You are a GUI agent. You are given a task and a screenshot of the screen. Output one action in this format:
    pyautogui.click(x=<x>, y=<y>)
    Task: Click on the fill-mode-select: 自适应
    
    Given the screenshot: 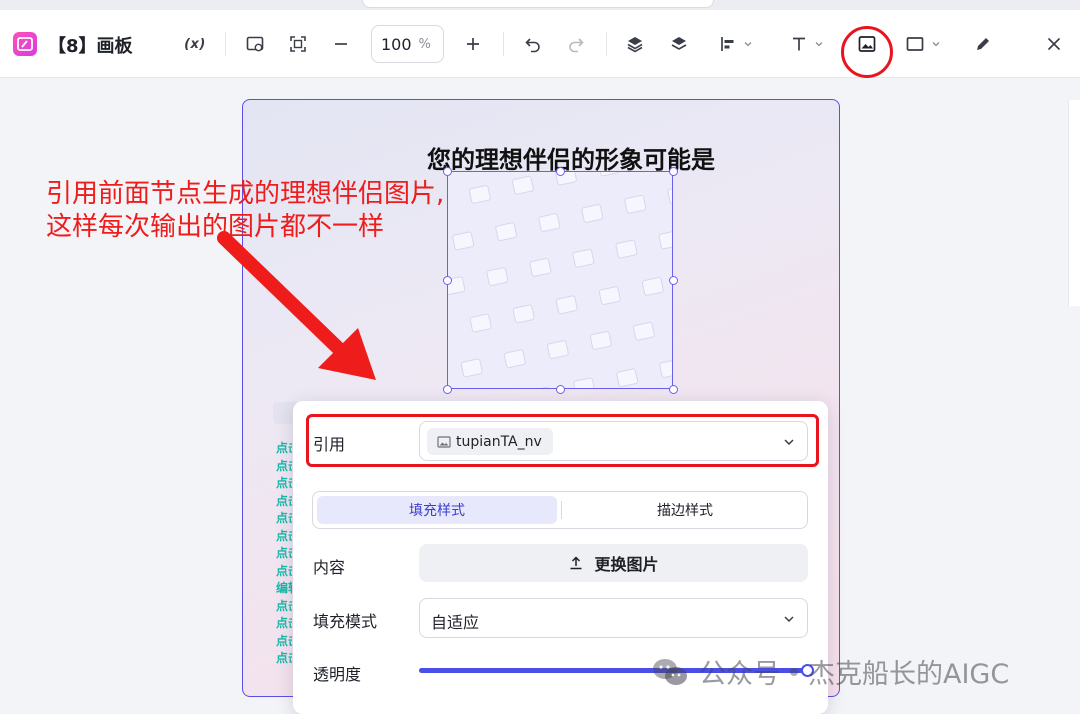 What is the action you would take?
    pyautogui.click(x=613, y=618)
    